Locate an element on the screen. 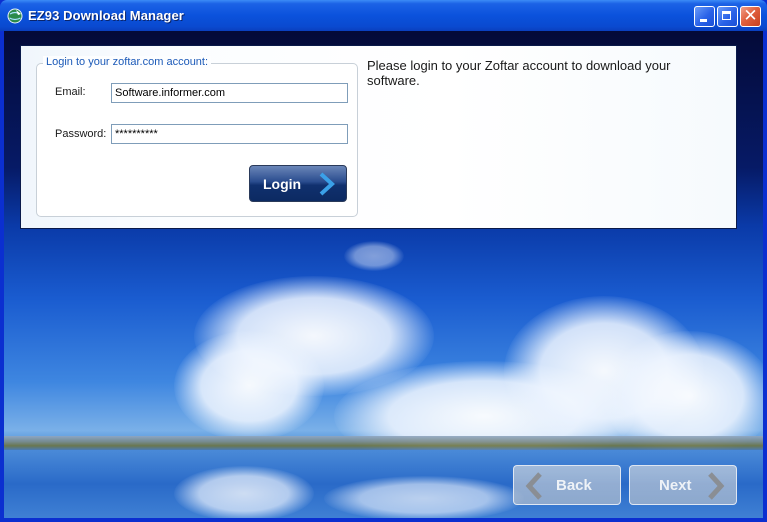  email-label: Email: is located at coordinates (70, 92).